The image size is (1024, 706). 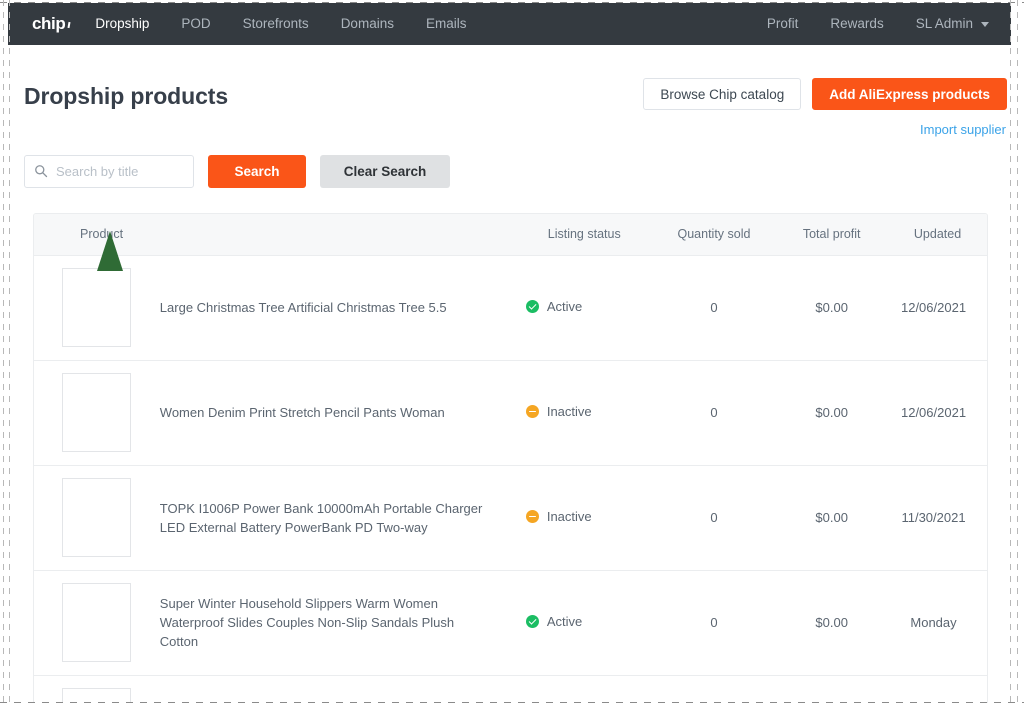 What do you see at coordinates (909, 94) in the screenshot?
I see `add-aliexpress-products-button: Add AliExpress products` at bounding box center [909, 94].